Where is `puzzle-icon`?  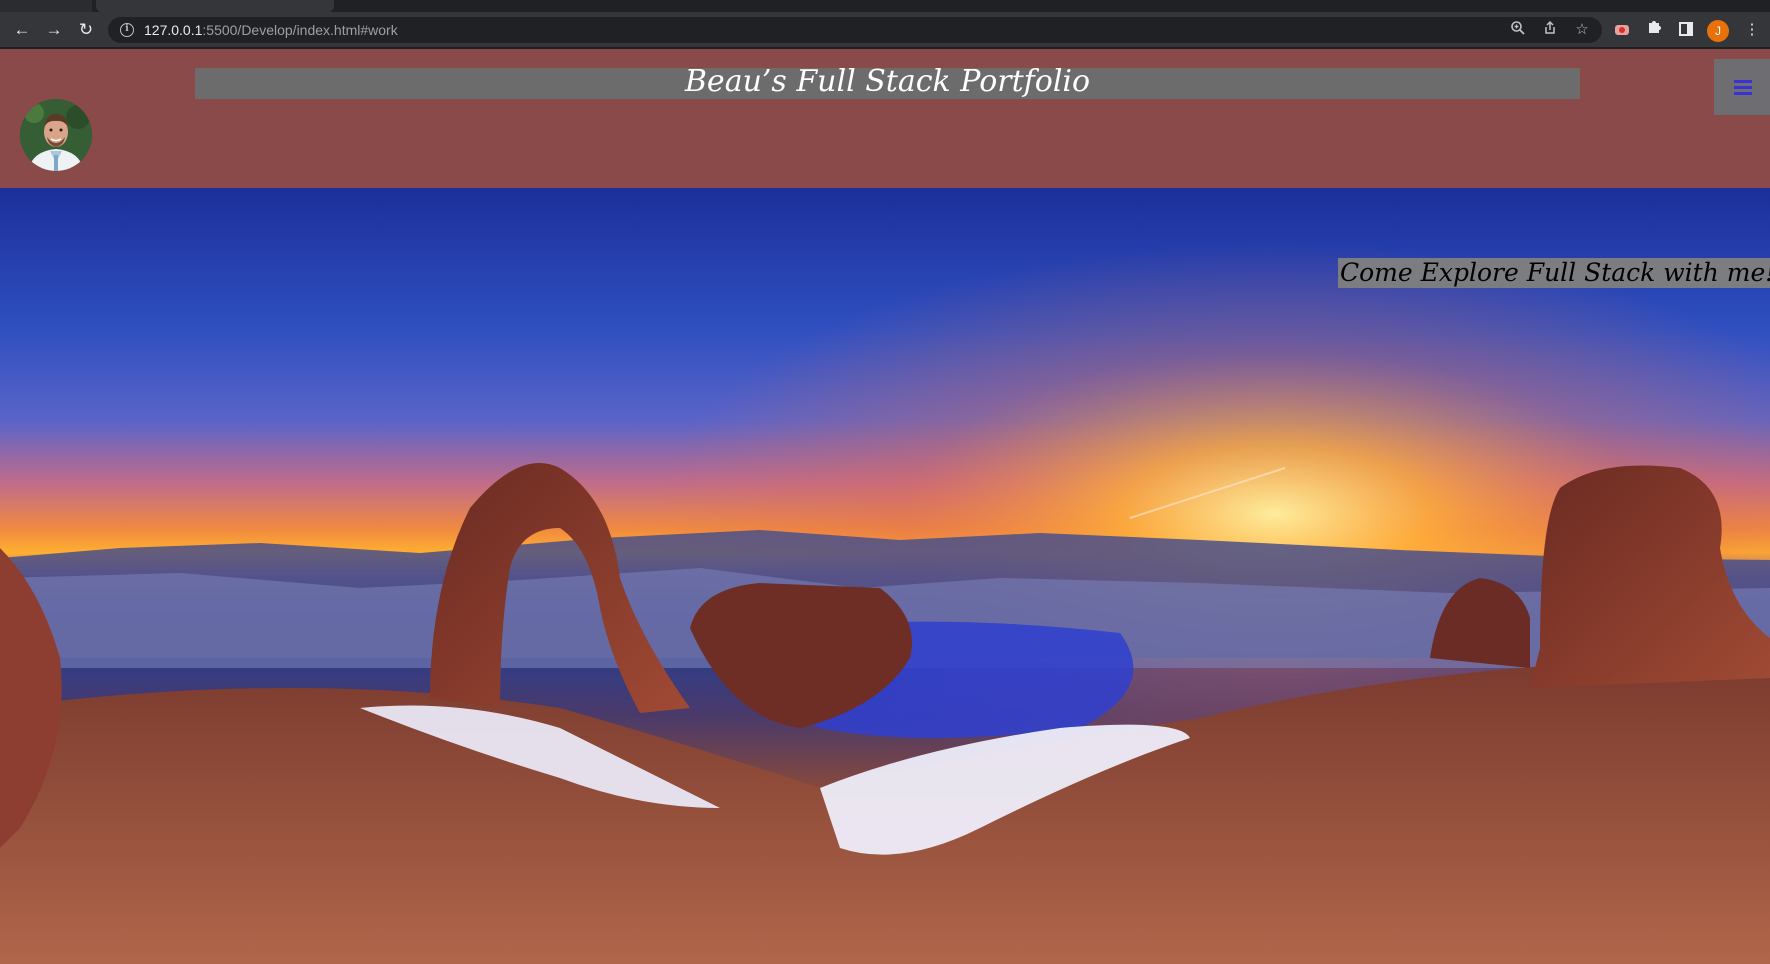
puzzle-icon is located at coordinates (1654, 30).